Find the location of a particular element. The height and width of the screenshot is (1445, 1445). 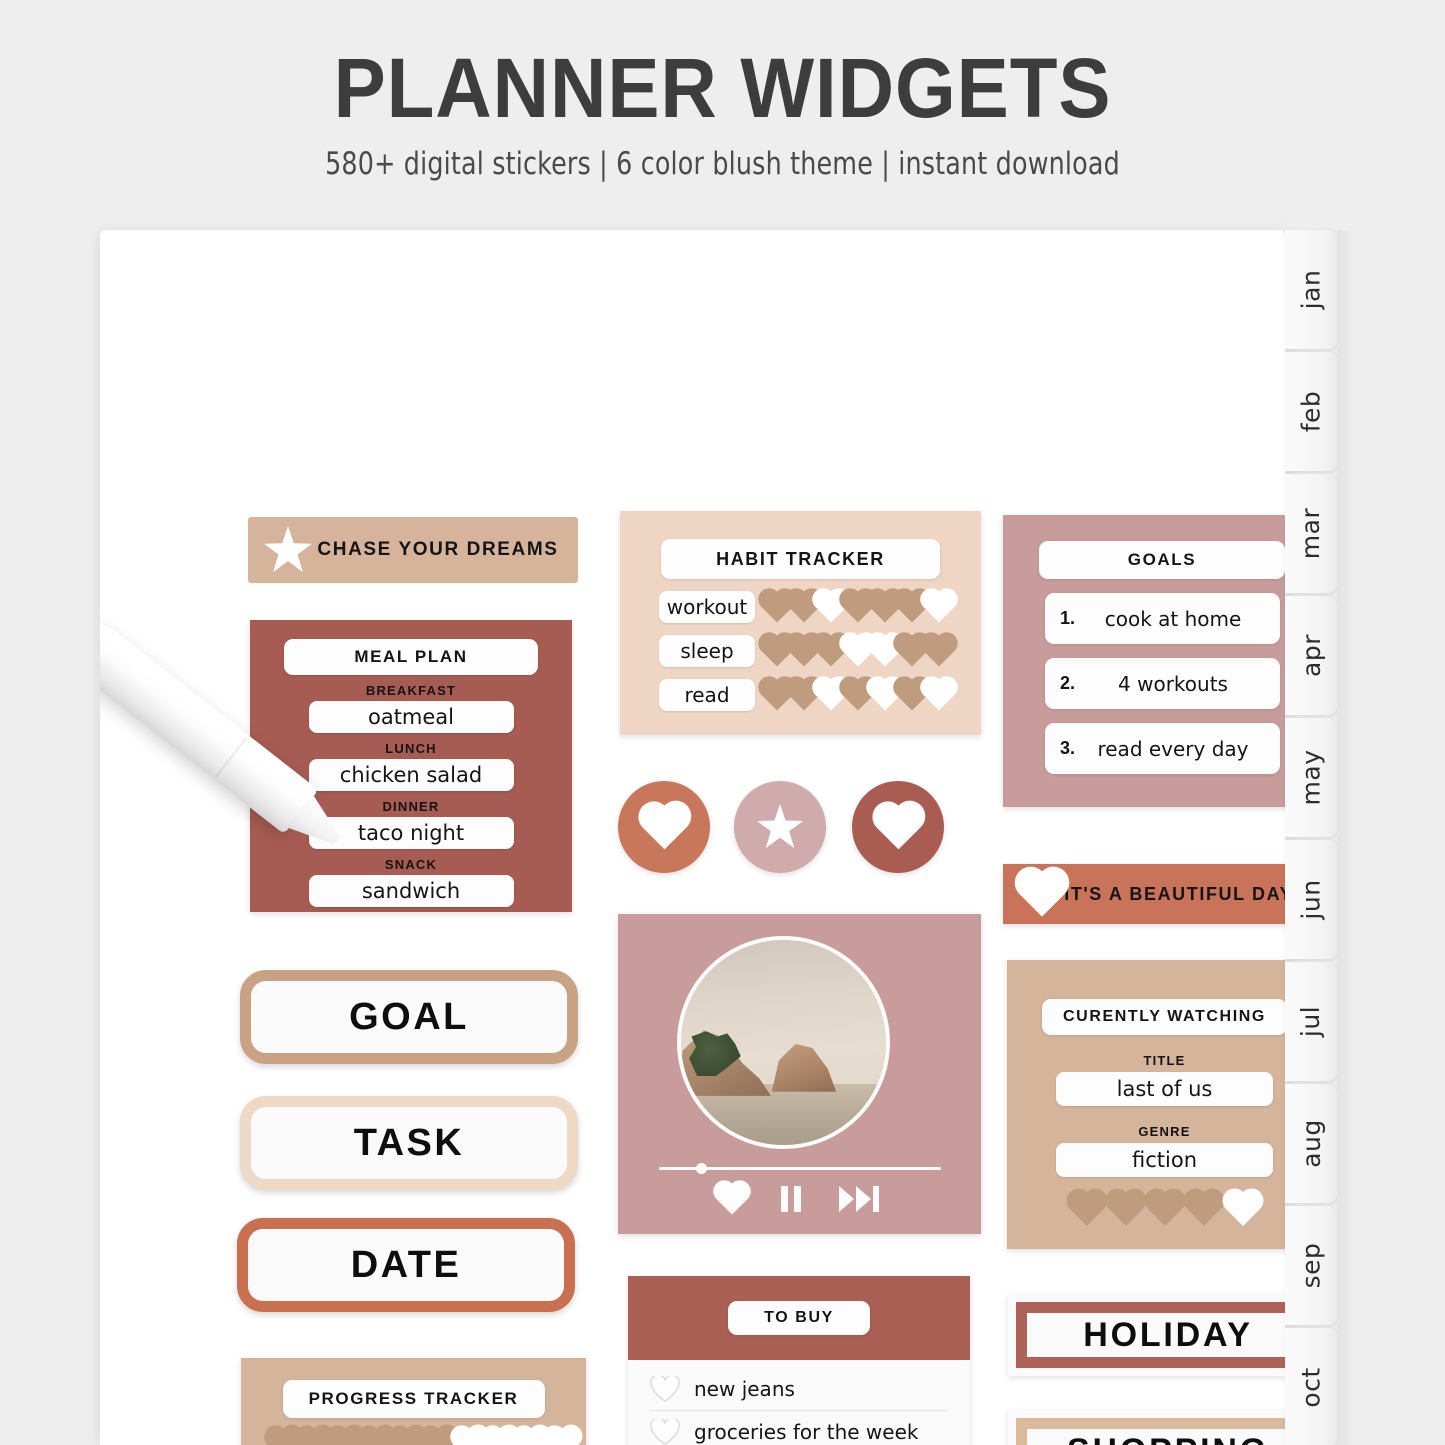

to-buy-item: new jeans is located at coordinates (799, 1389).